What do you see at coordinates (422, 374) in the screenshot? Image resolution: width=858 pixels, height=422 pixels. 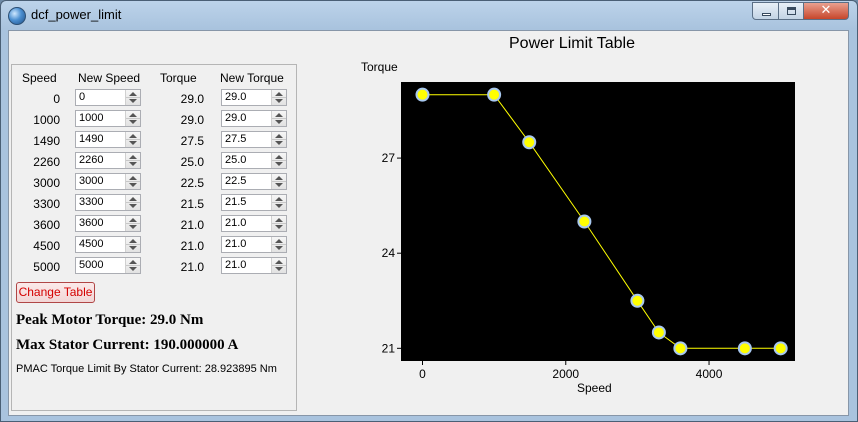 I see `x-tick-label: 0` at bounding box center [422, 374].